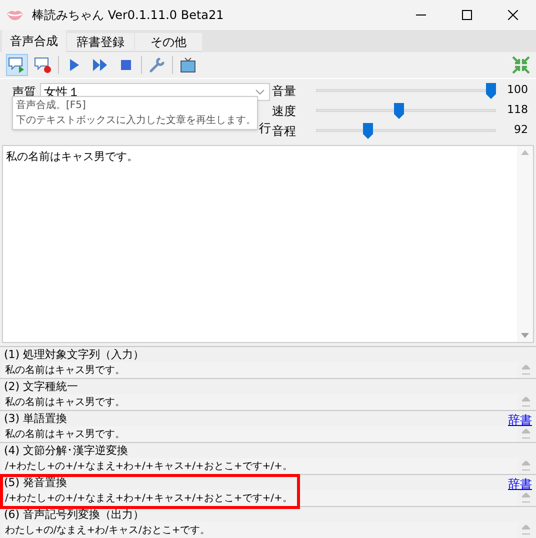  Describe the element at coordinates (36, 483) in the screenshot. I see `stage-heading: (5) 発音置換` at that location.